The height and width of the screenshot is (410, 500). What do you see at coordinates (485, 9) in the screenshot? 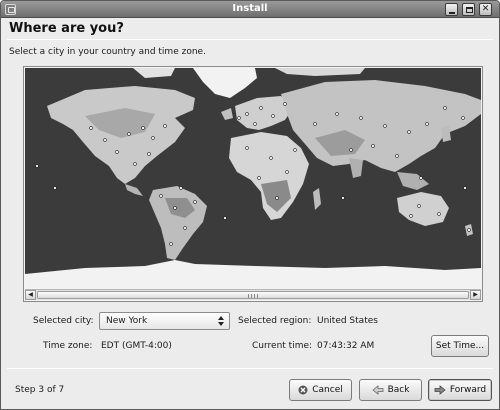
I see `close-icon: ✕` at bounding box center [485, 9].